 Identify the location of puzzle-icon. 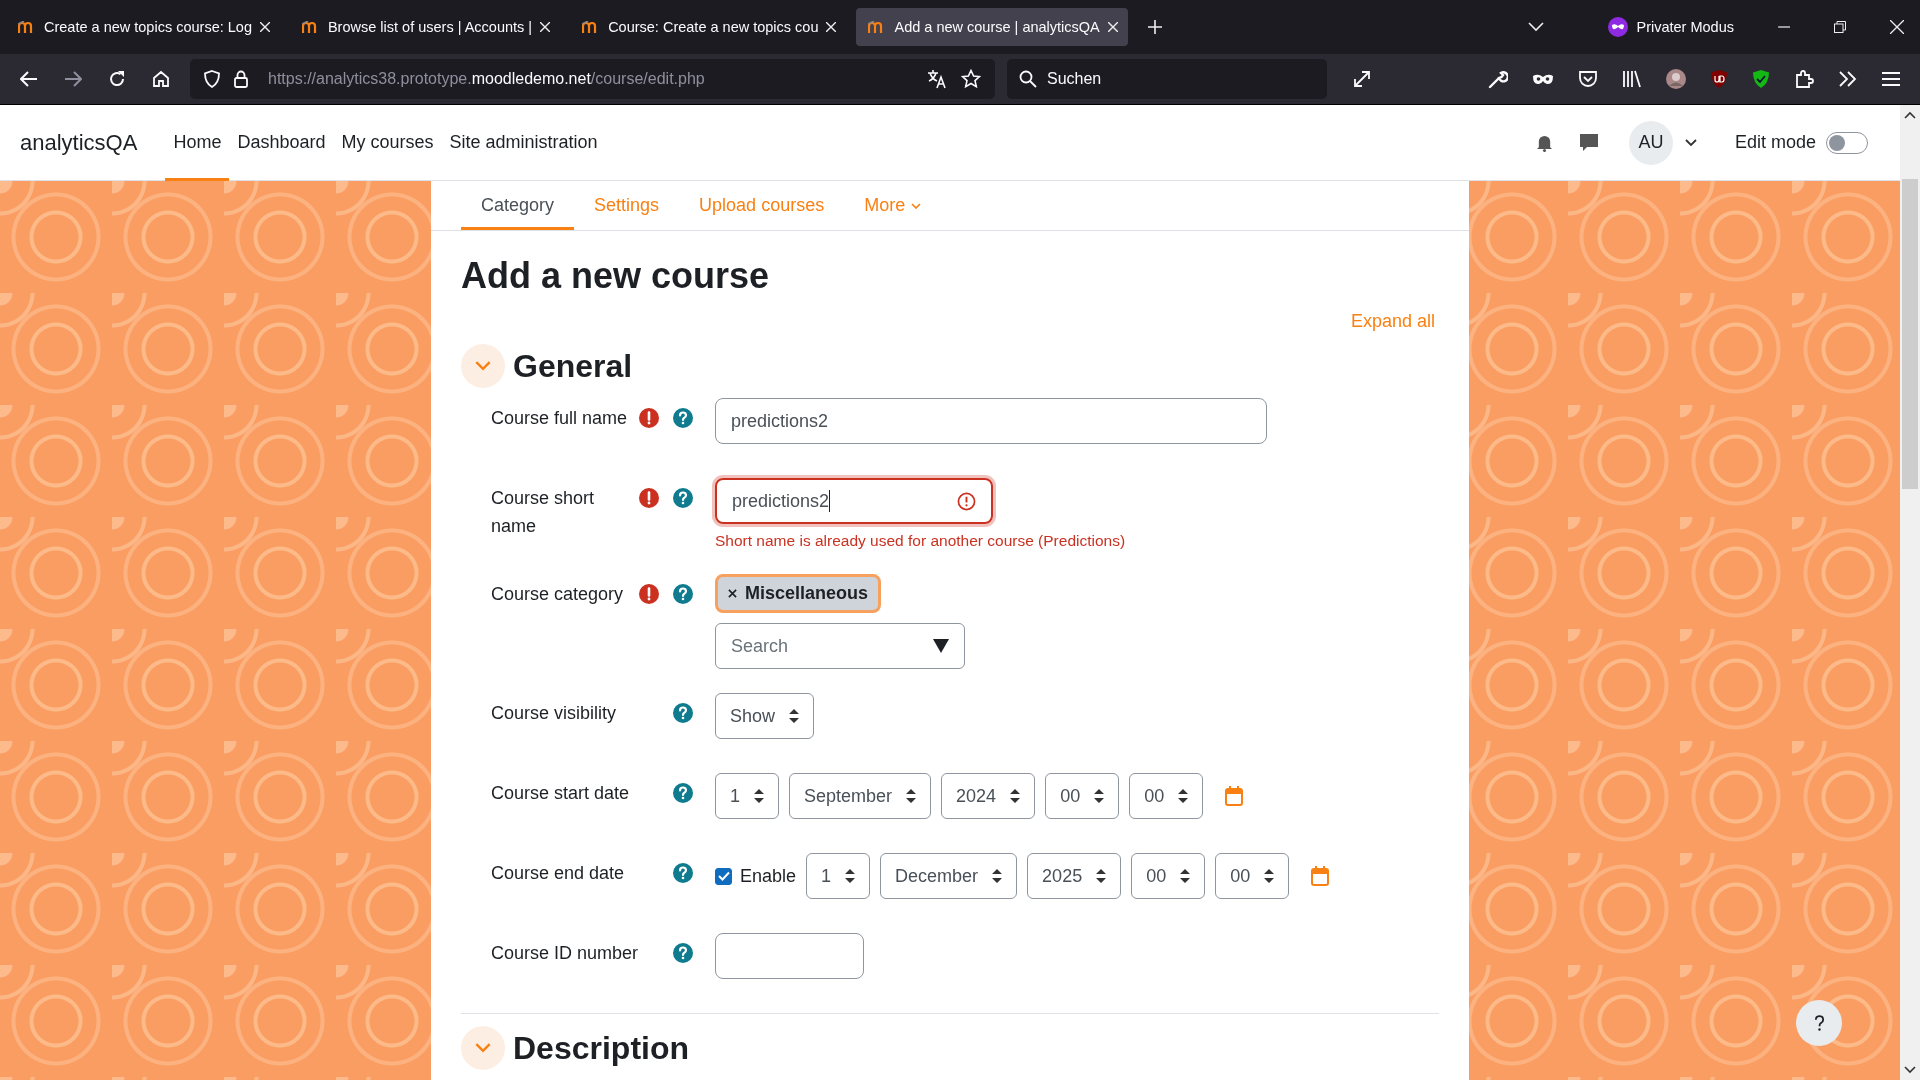
(1804, 79).